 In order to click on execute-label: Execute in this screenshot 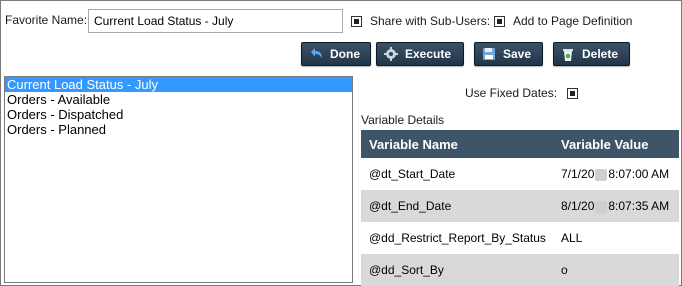, I will do `click(428, 54)`.